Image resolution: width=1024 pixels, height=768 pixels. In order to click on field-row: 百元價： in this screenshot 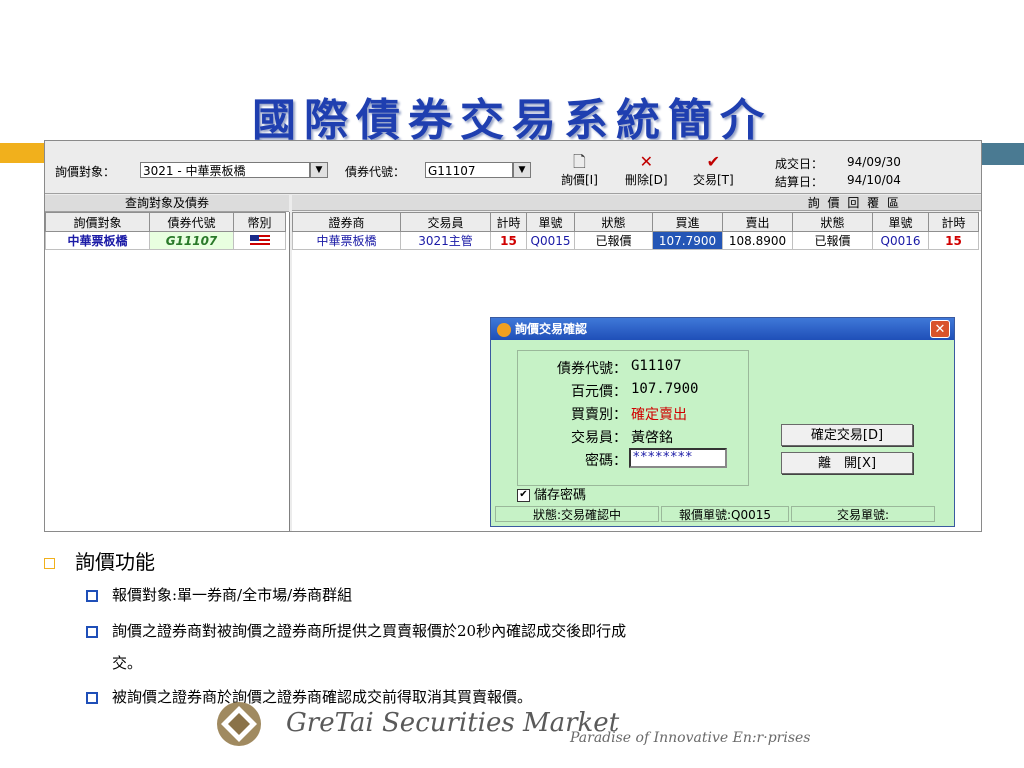, I will do `click(573, 391)`.